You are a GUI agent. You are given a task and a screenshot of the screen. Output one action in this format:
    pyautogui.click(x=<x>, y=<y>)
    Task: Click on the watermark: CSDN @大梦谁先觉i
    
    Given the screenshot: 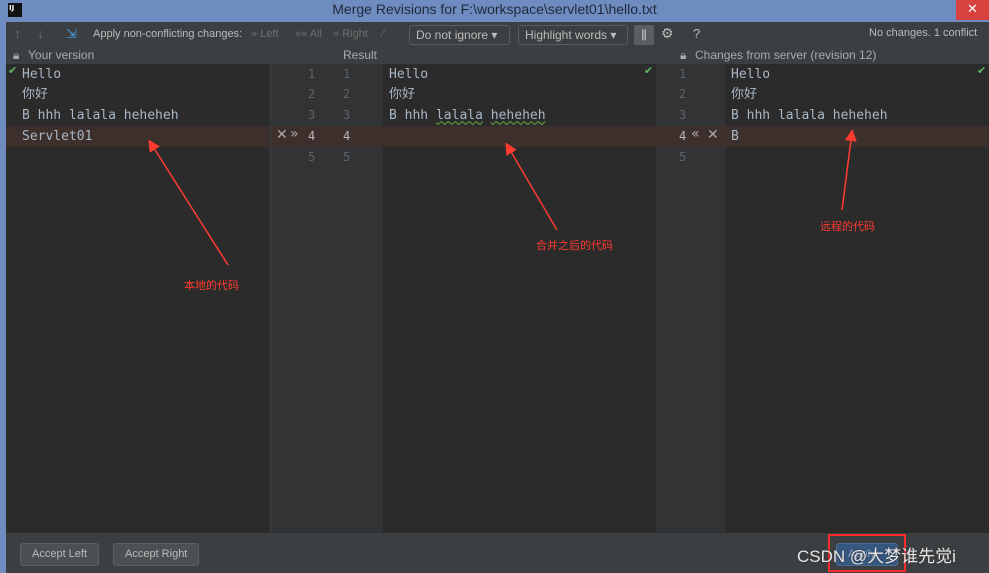 What is the action you would take?
    pyautogui.click(x=876, y=556)
    